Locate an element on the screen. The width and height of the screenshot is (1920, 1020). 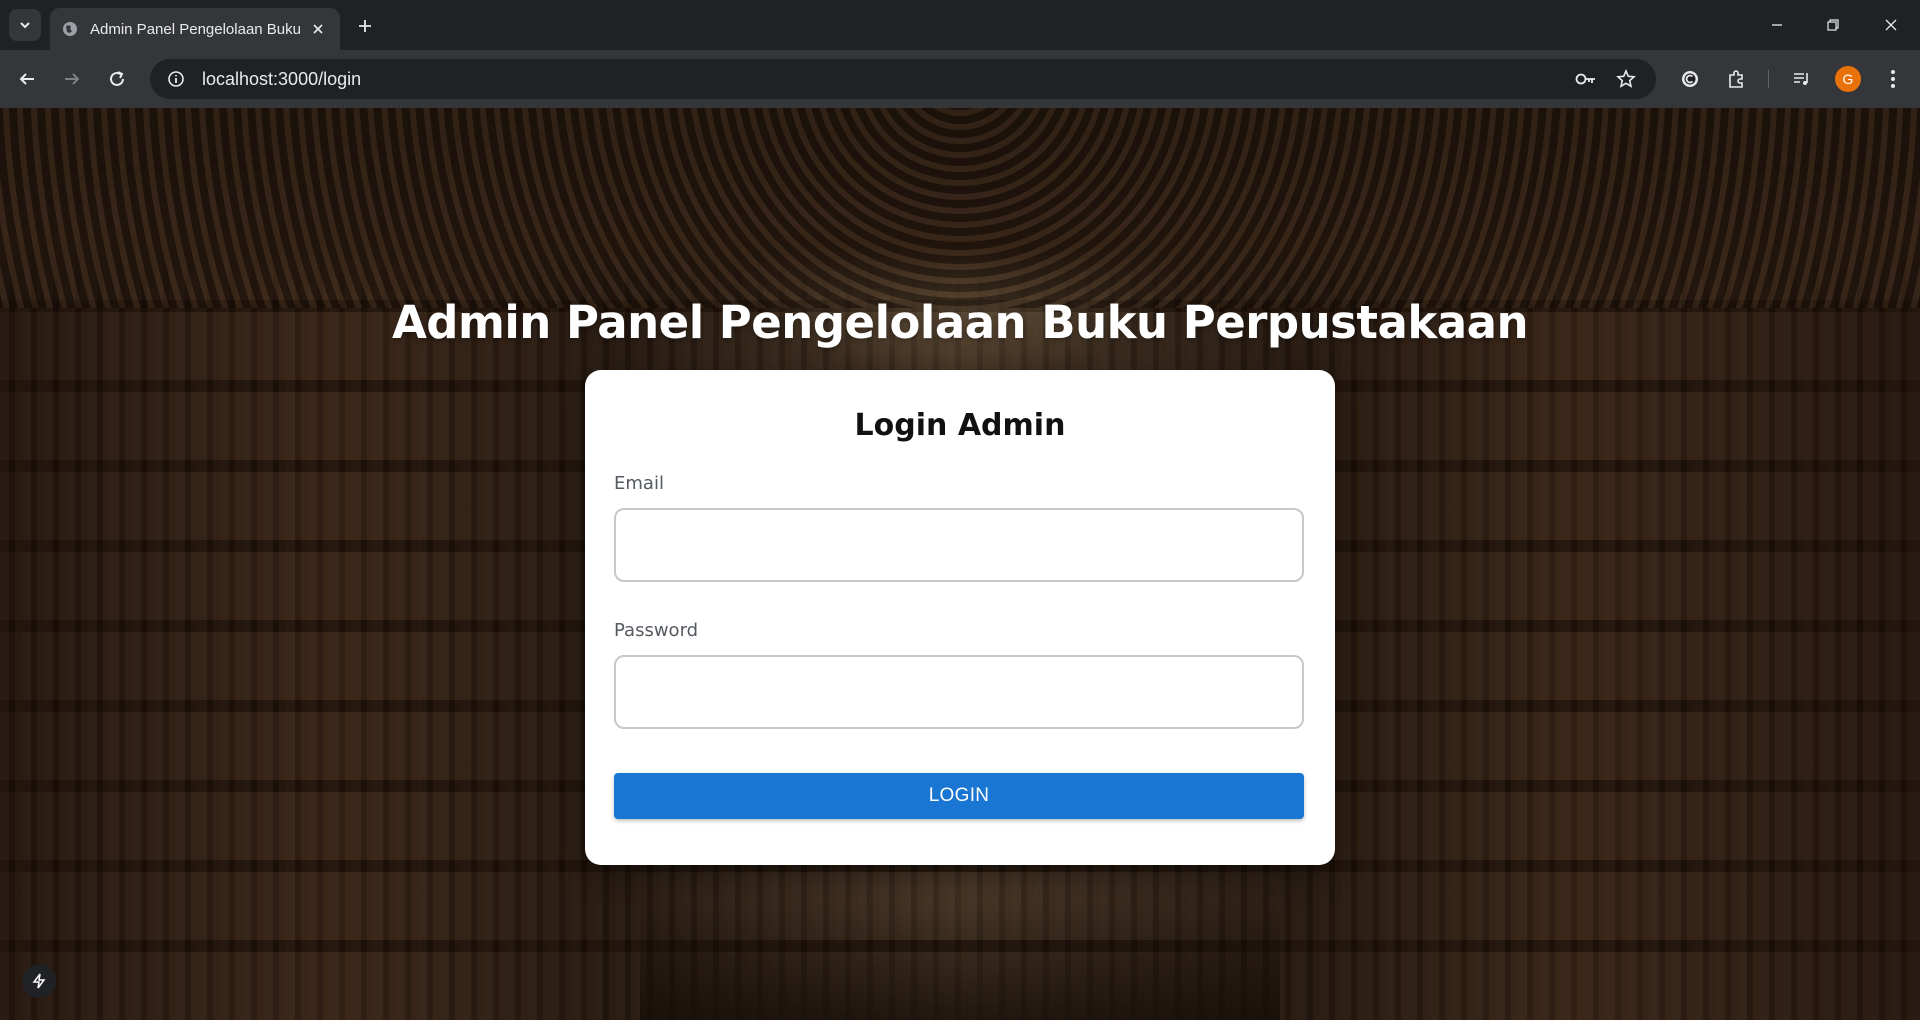
forward-button is located at coordinates (72, 79).